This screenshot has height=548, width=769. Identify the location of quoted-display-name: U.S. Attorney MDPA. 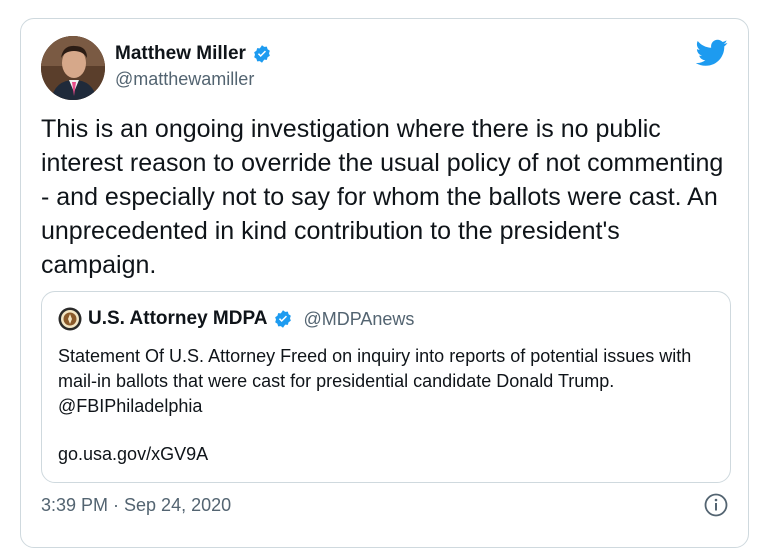
(177, 319).